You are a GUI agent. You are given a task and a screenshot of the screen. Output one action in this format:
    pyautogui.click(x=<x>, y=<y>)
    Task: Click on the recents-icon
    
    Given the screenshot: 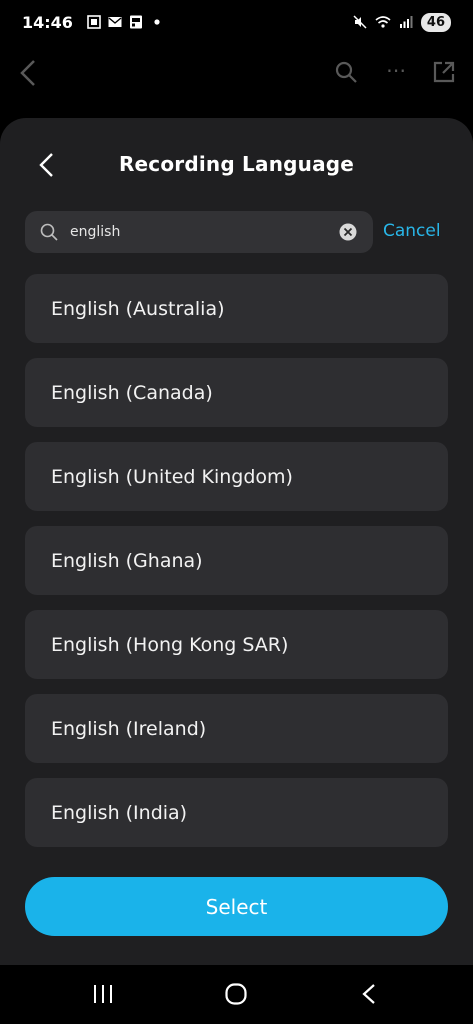 What is the action you would take?
    pyautogui.click(x=103, y=994)
    